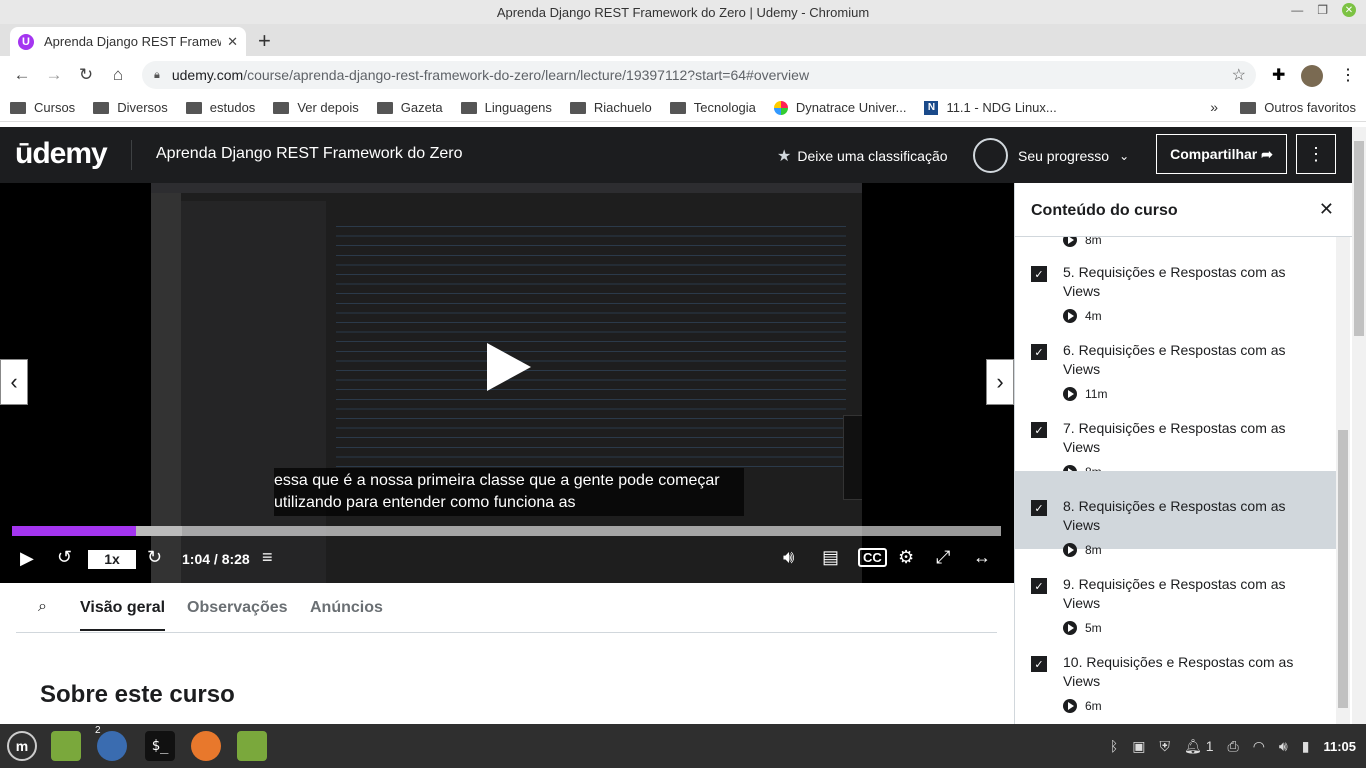 This screenshot has width=1366, height=768. I want to click on new-tab-icon: +, so click(264, 41).